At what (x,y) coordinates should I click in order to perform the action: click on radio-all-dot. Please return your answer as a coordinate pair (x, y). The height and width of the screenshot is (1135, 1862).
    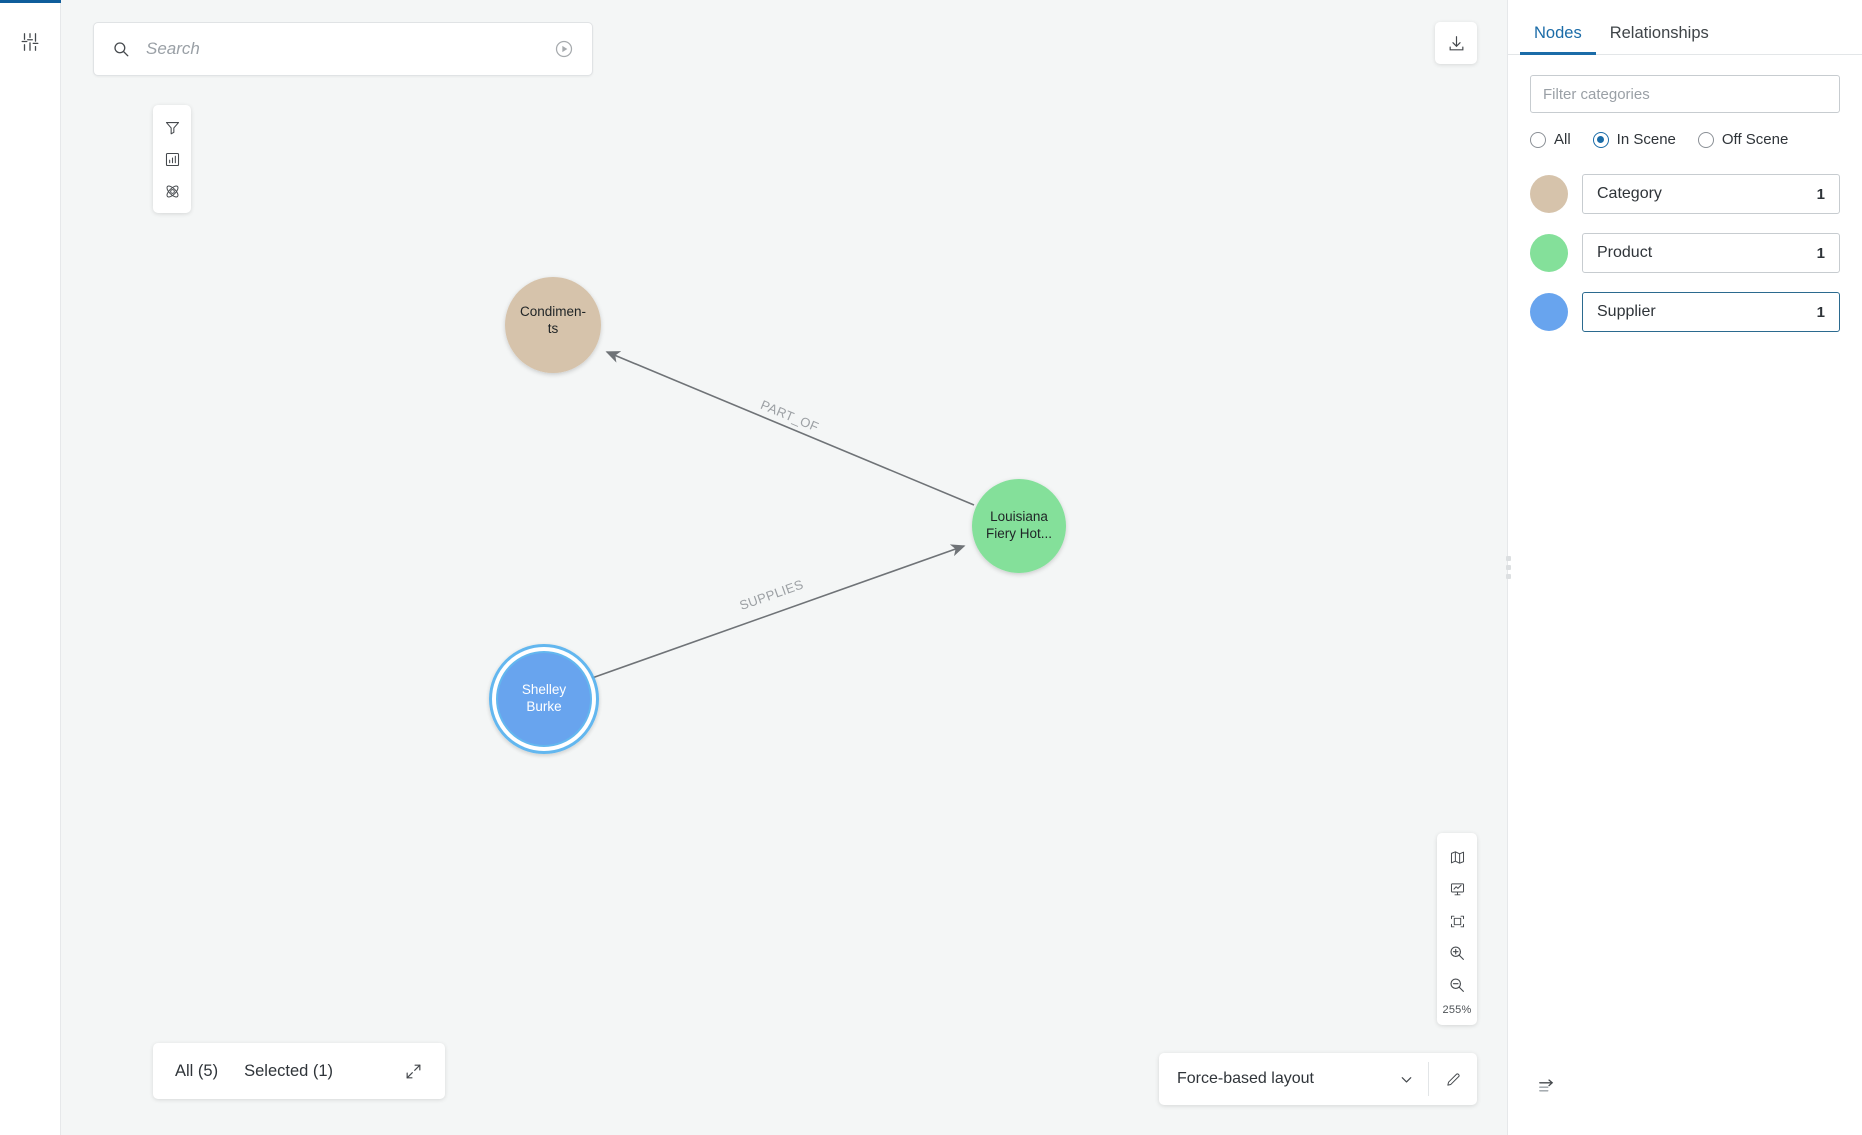
    Looking at the image, I should click on (1538, 139).